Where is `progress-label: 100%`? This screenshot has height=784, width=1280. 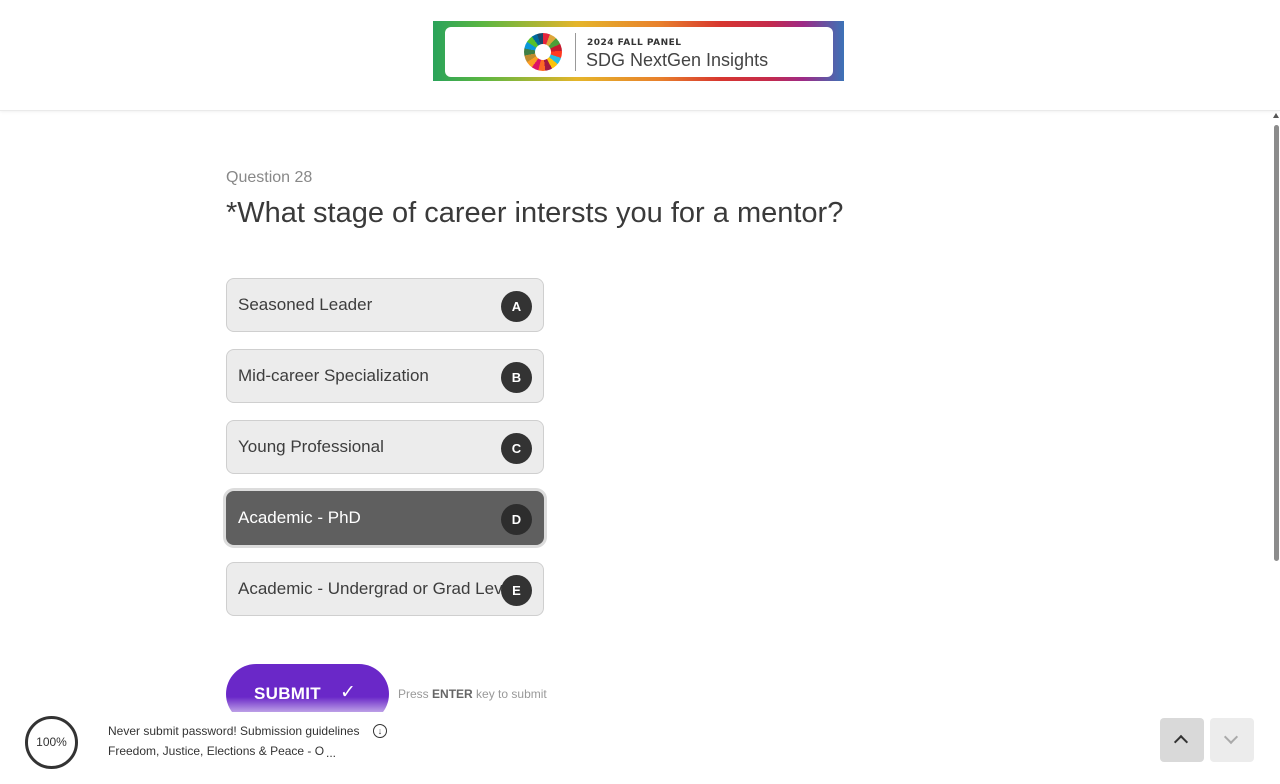
progress-label: 100% is located at coordinates (51, 742).